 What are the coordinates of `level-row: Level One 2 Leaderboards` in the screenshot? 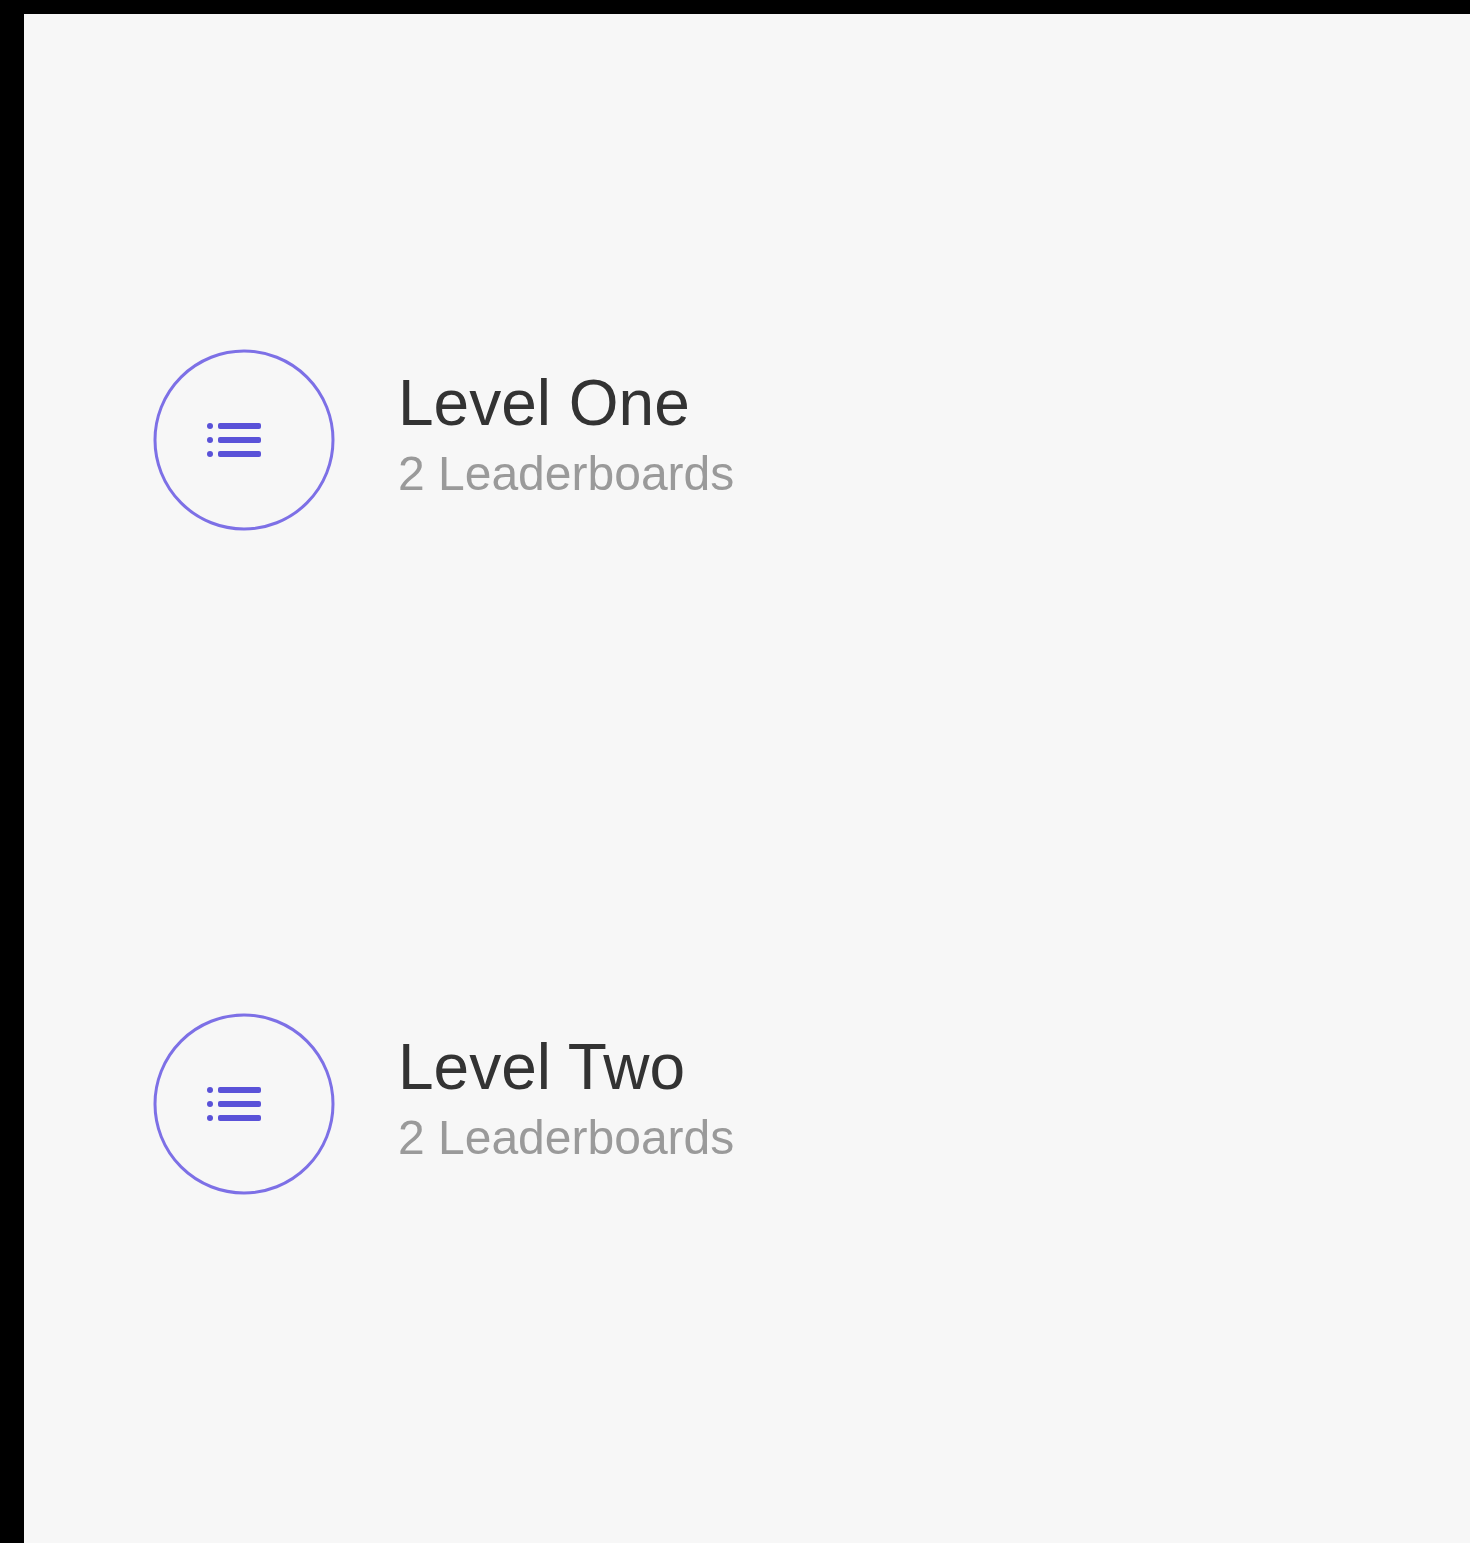 It's located at (488, 440).